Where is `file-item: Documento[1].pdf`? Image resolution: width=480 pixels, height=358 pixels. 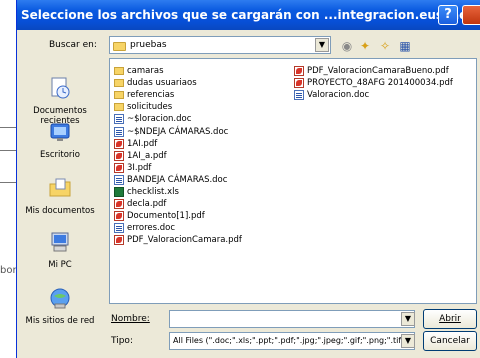
file-item: Documento[1].pdf is located at coordinates (178, 216).